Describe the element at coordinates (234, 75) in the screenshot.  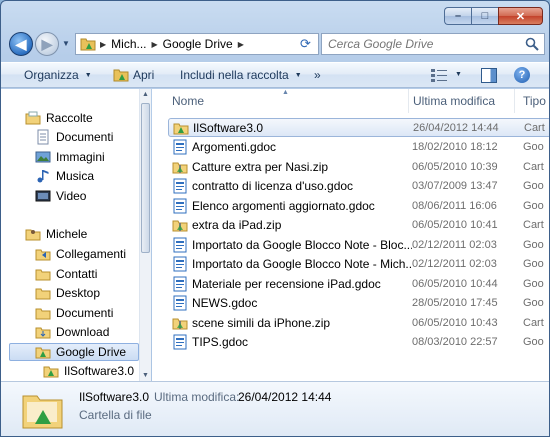
I see `include-label: Includi nella raccolta` at that location.